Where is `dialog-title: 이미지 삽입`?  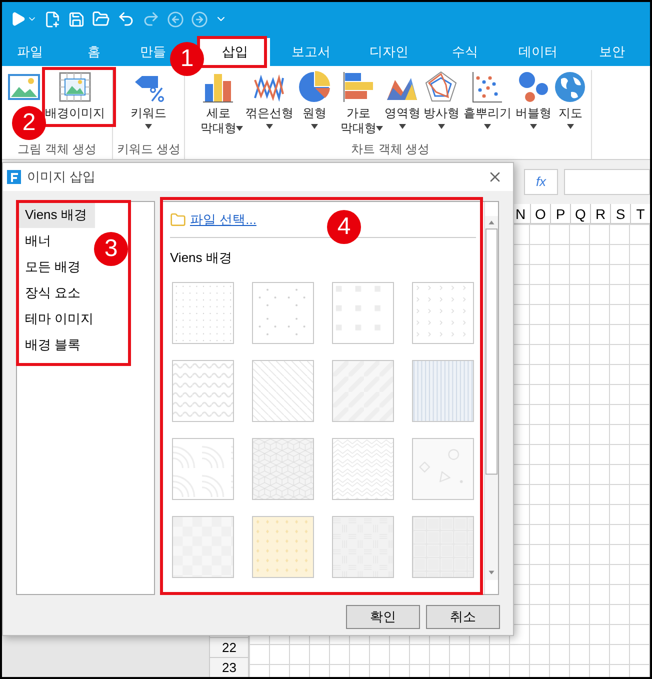
dialog-title: 이미지 삽입 is located at coordinates (62, 177).